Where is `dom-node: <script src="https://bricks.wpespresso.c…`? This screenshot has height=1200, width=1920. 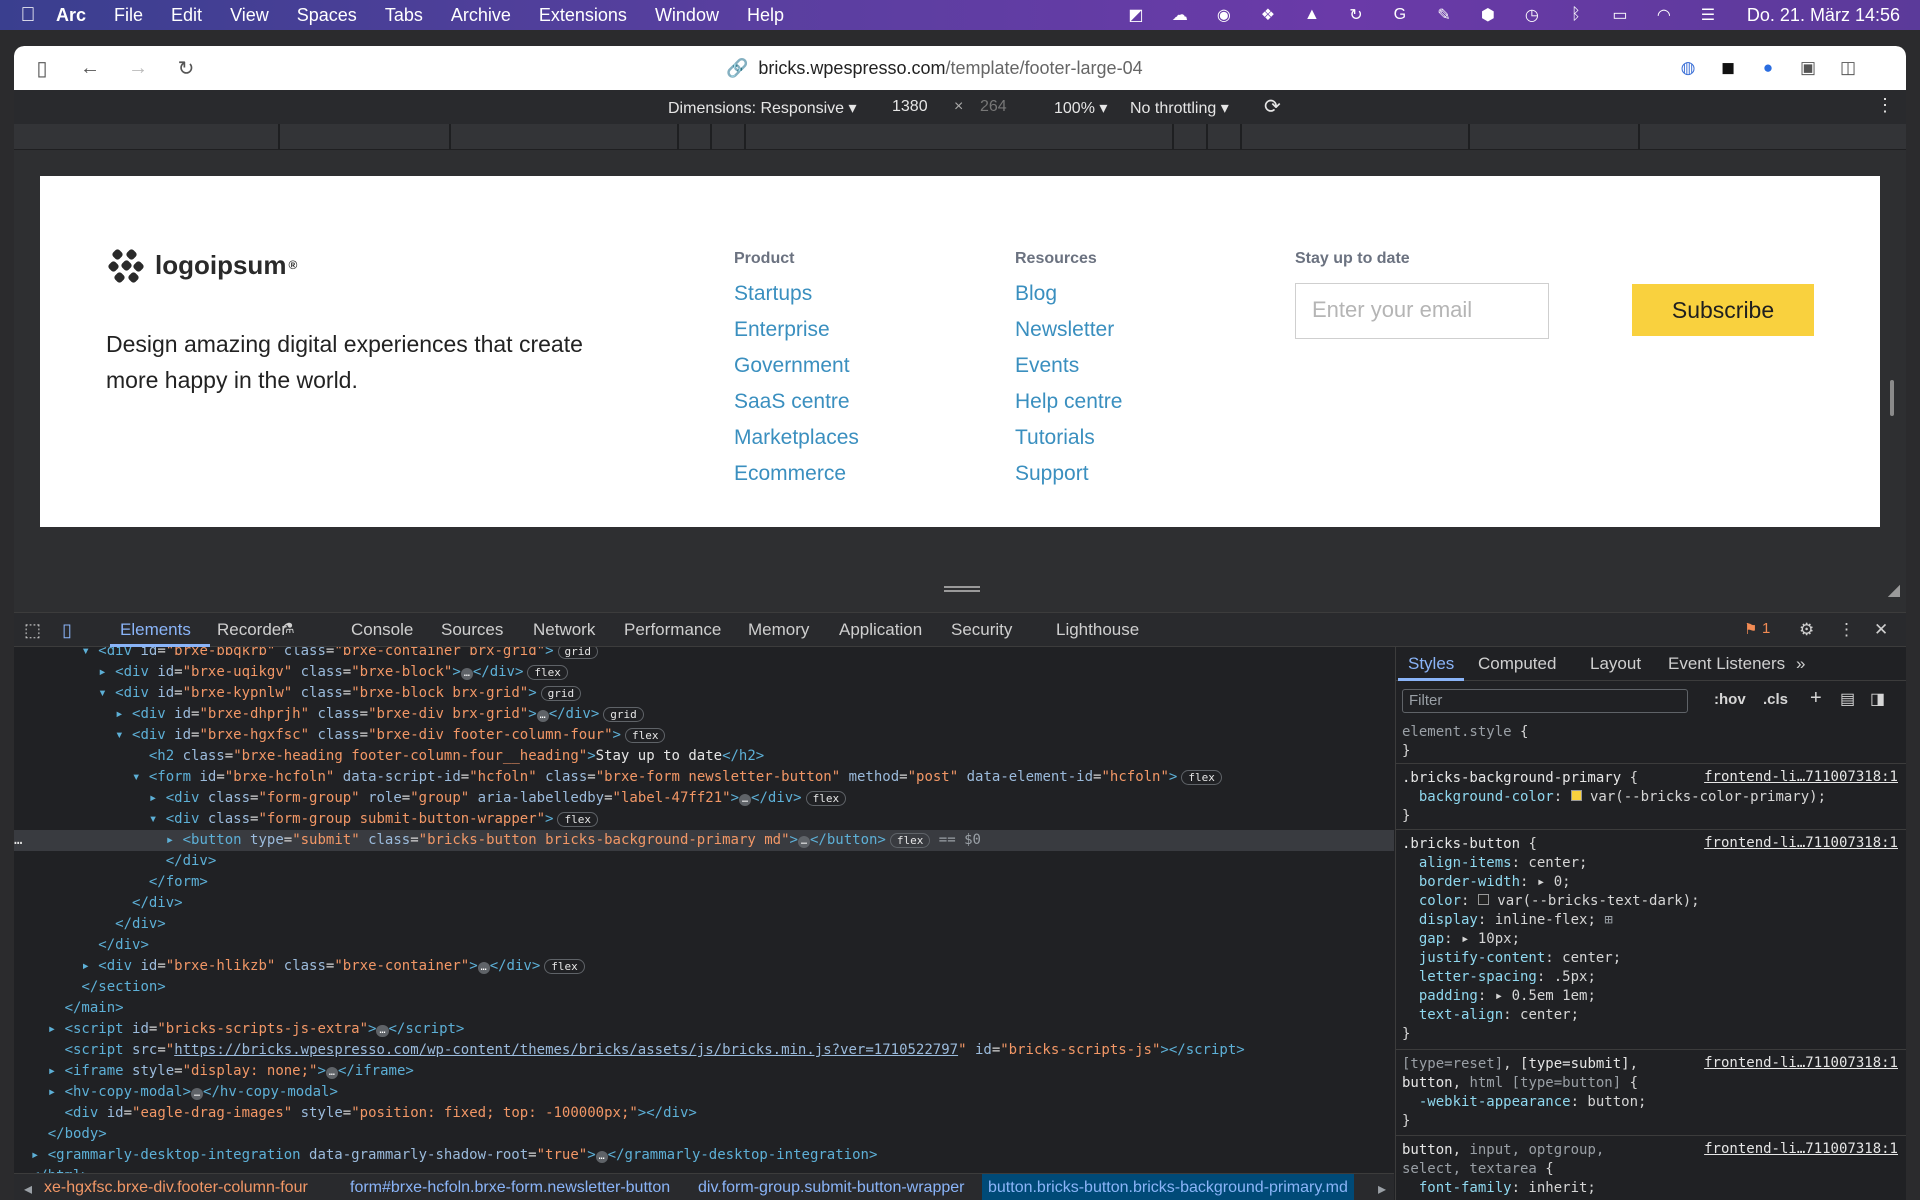 dom-node: <script src="https://bricks.wpespresso.c… is located at coordinates (704, 1050).